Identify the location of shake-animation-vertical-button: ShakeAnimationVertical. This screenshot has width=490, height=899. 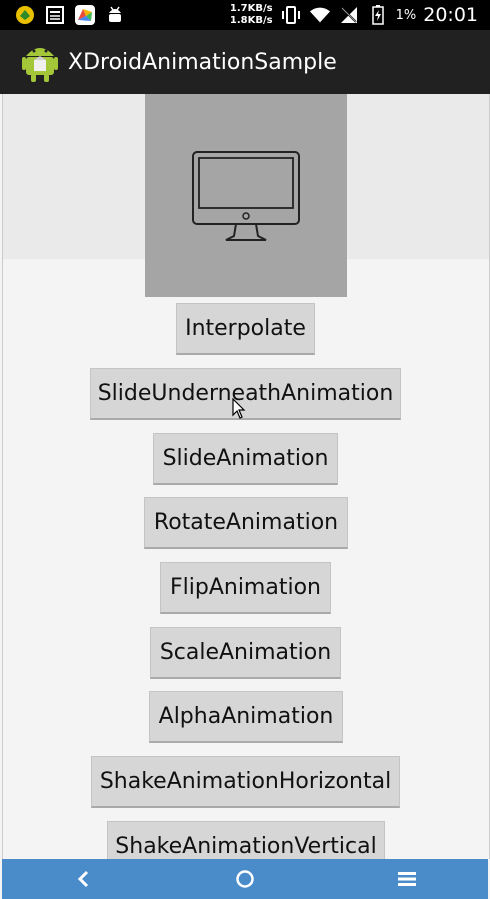
(246, 840).